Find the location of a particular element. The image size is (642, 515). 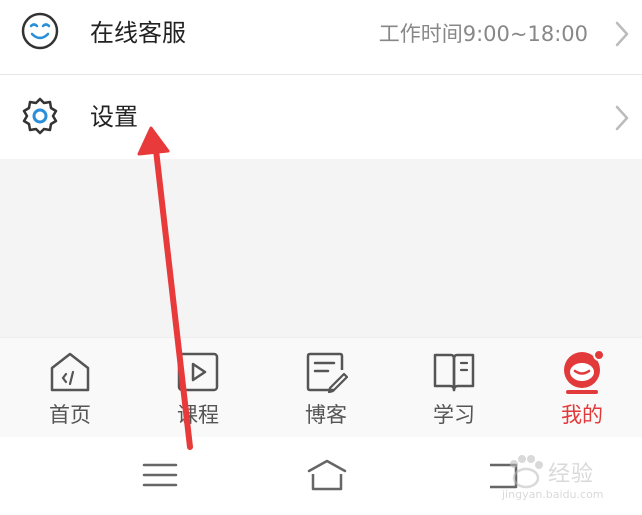

settings-label: 设置 is located at coordinates (114, 117).